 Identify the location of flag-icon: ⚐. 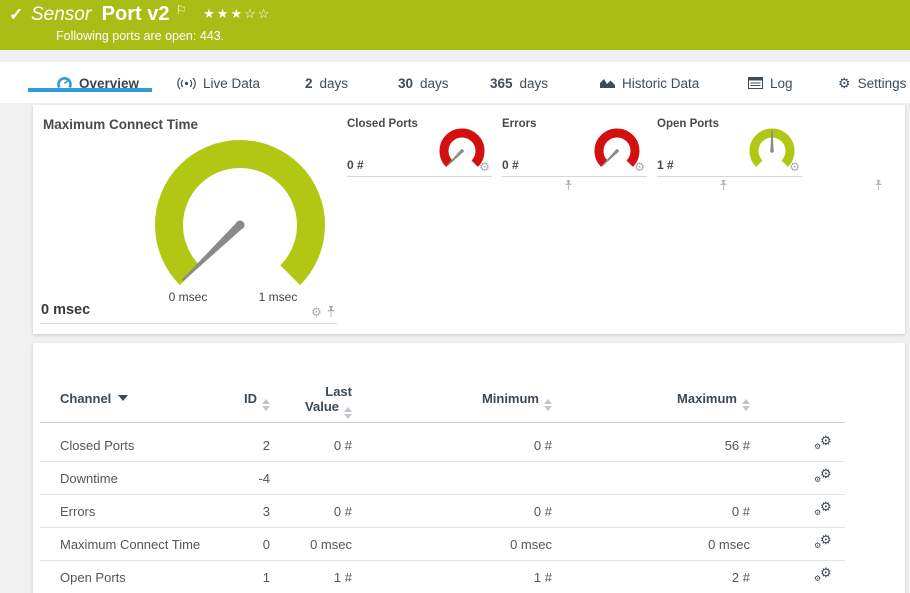
(181, 10).